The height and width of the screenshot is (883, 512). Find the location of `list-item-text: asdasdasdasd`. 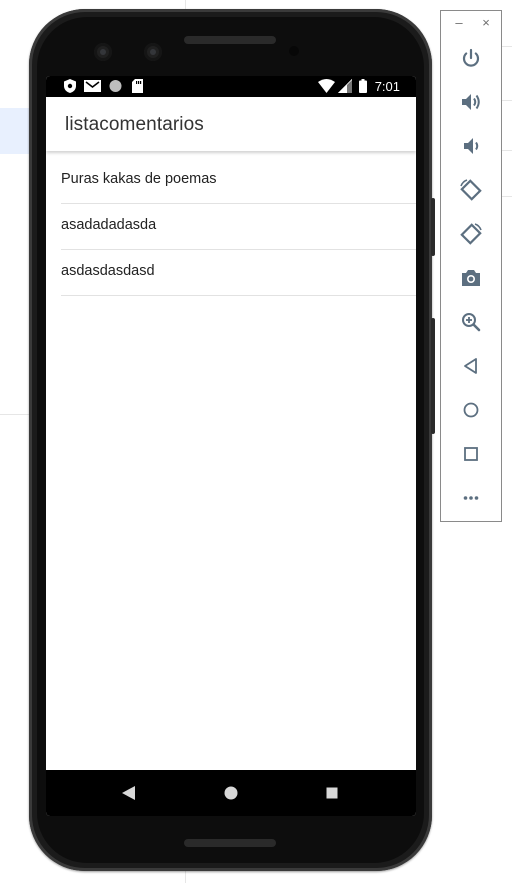

list-item-text: asdasdasdasd is located at coordinates (108, 271).